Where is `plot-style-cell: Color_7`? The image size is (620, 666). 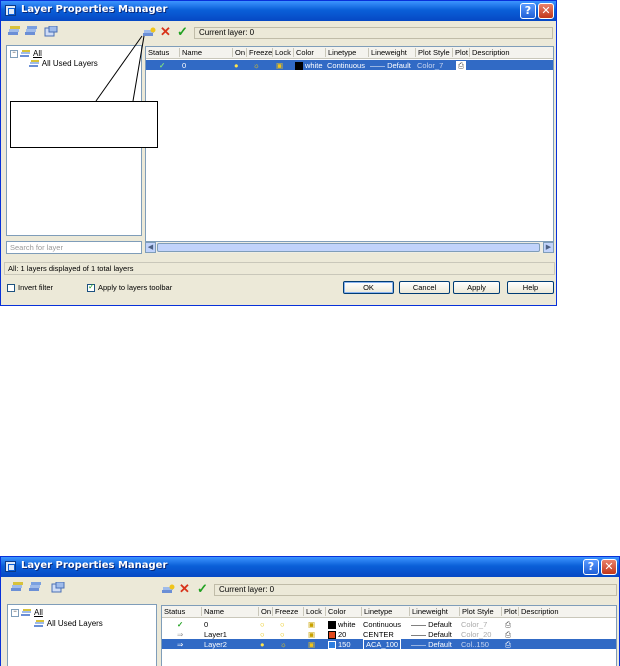
plot-style-cell: Color_7 is located at coordinates (474, 624).